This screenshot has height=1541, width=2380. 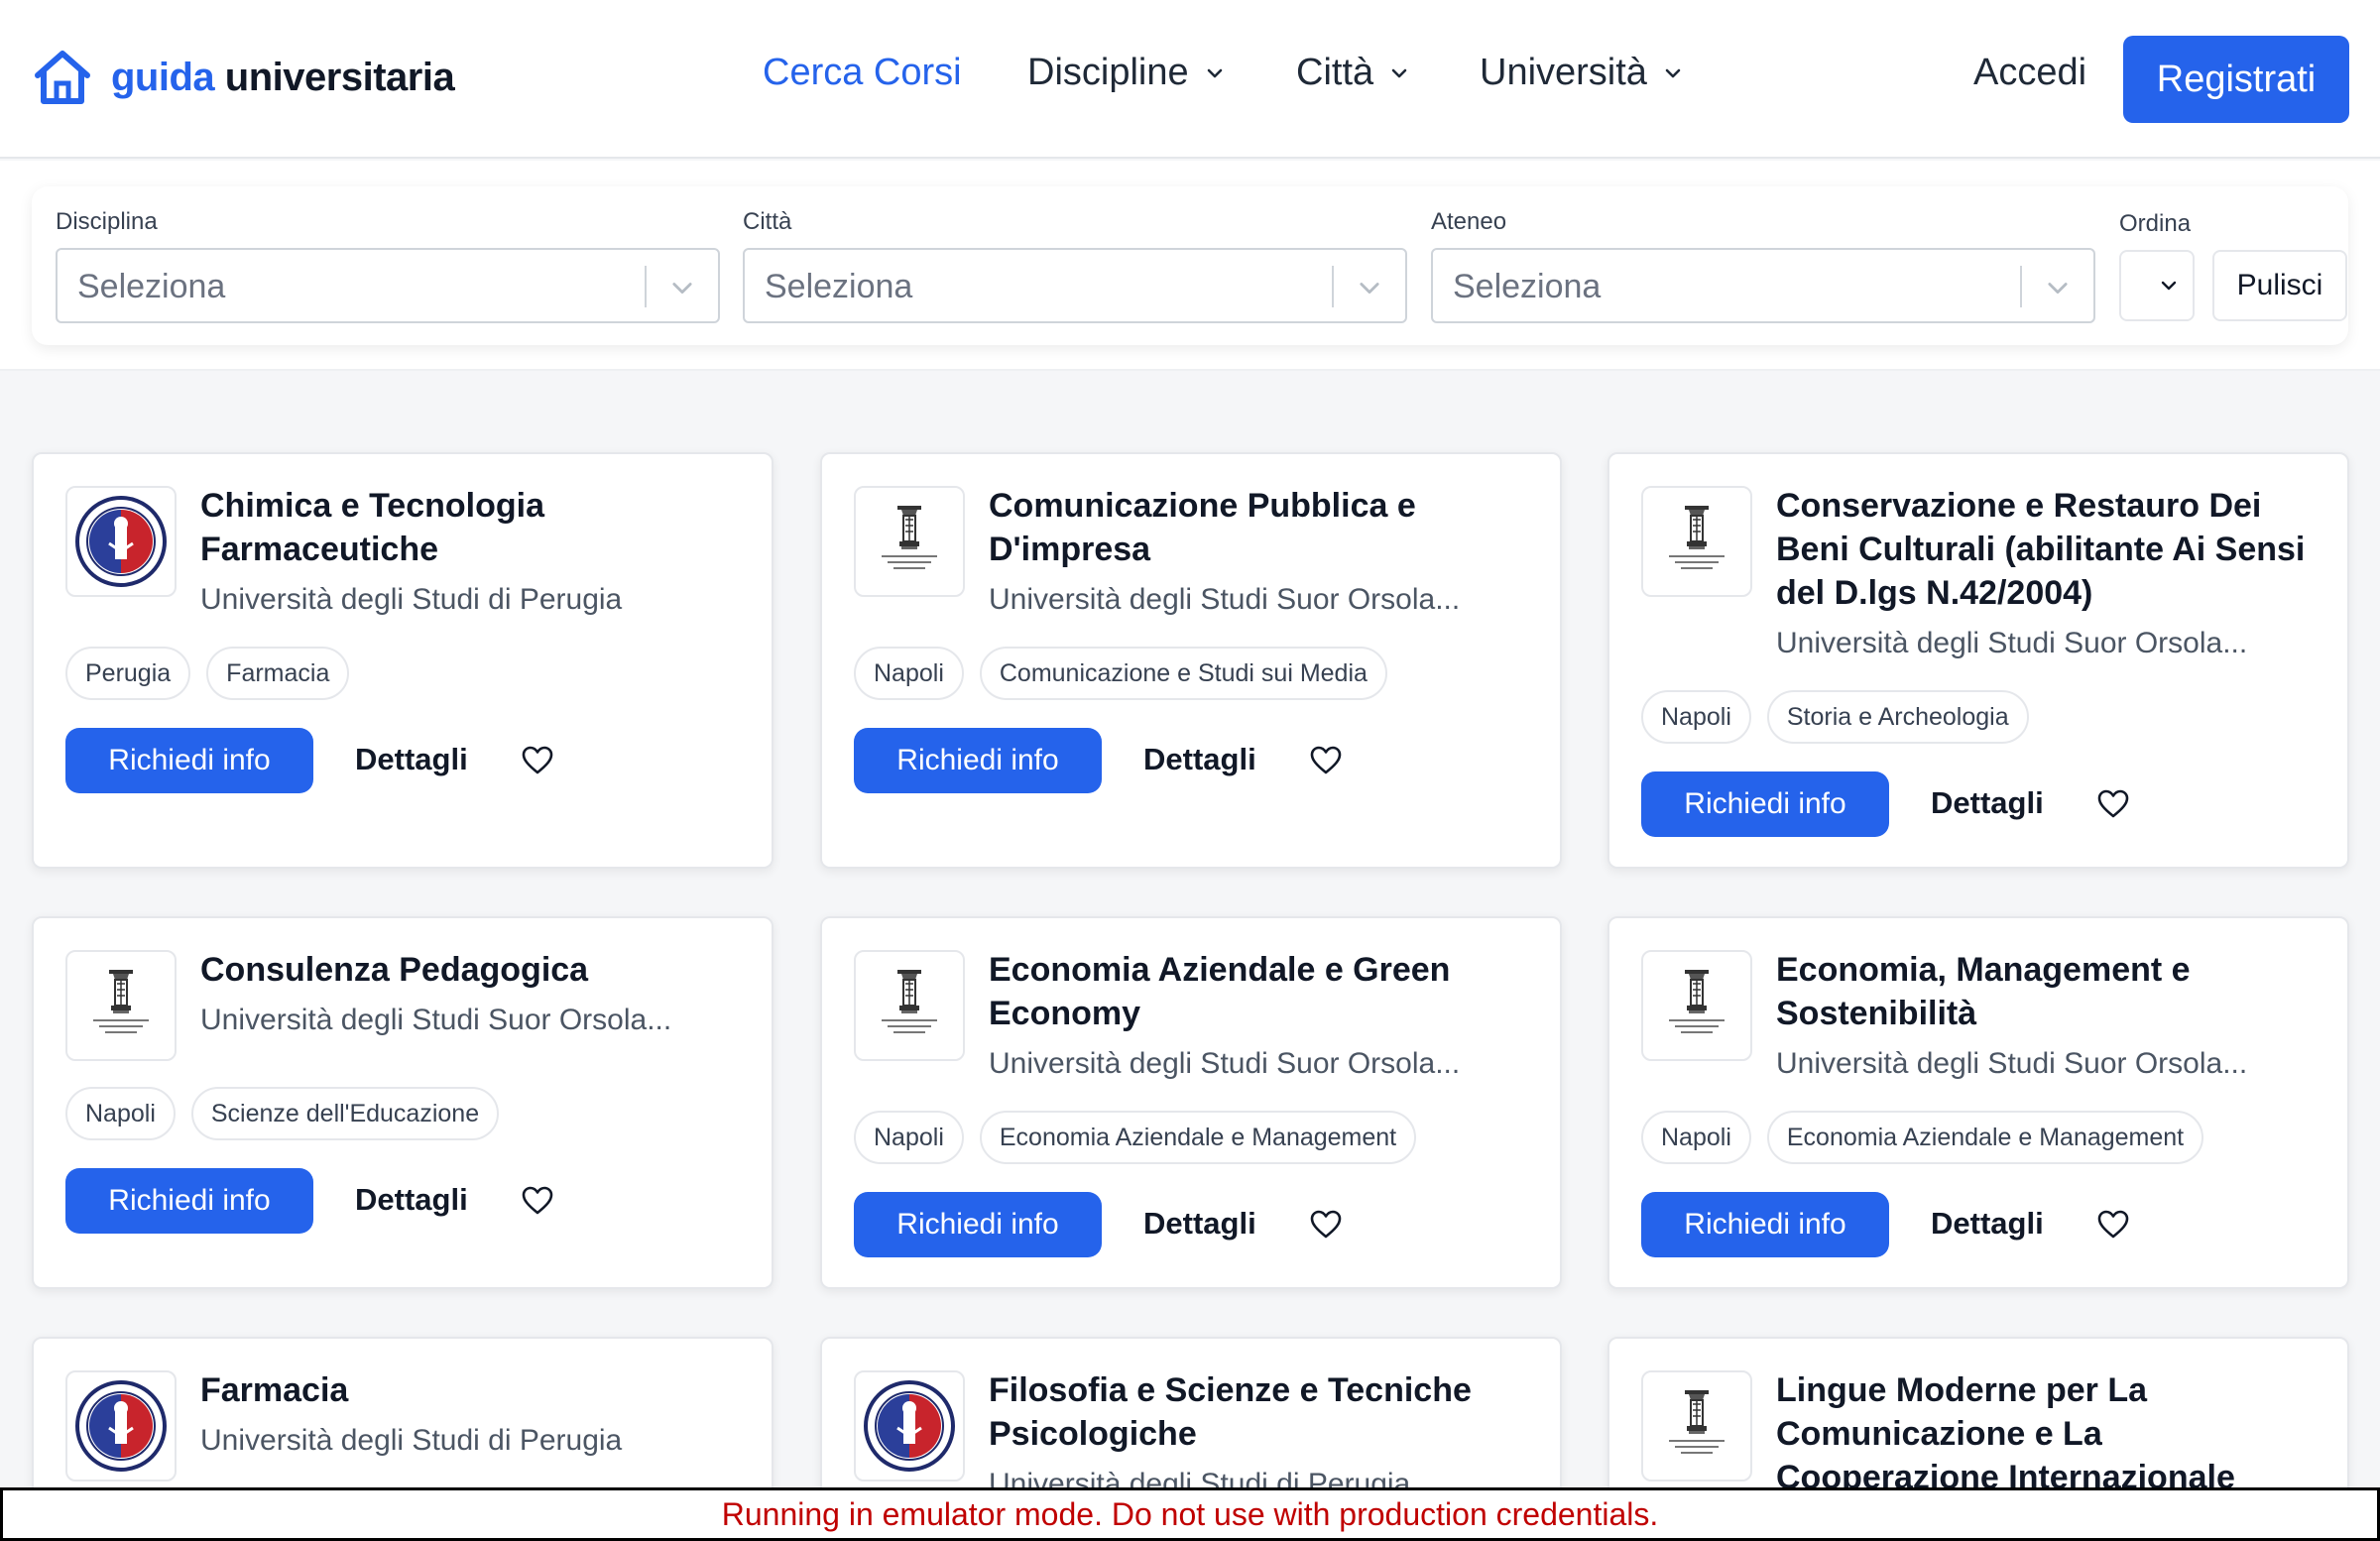 I want to click on course-tags: Napoli Economia Aziendale e Management, so click(x=1930, y=1137).